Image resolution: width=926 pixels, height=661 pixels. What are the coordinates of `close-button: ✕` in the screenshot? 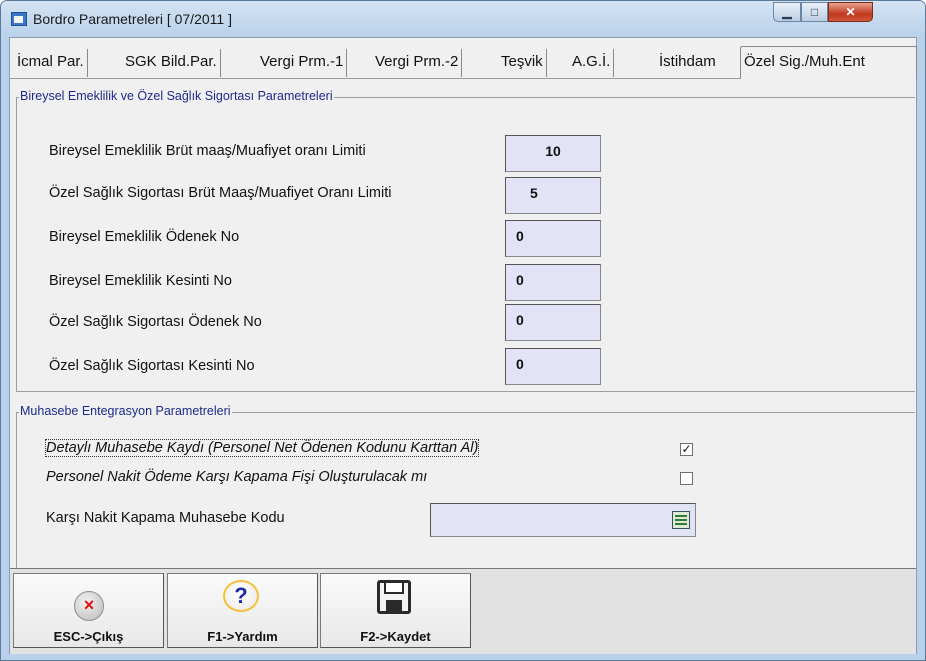 It's located at (850, 12).